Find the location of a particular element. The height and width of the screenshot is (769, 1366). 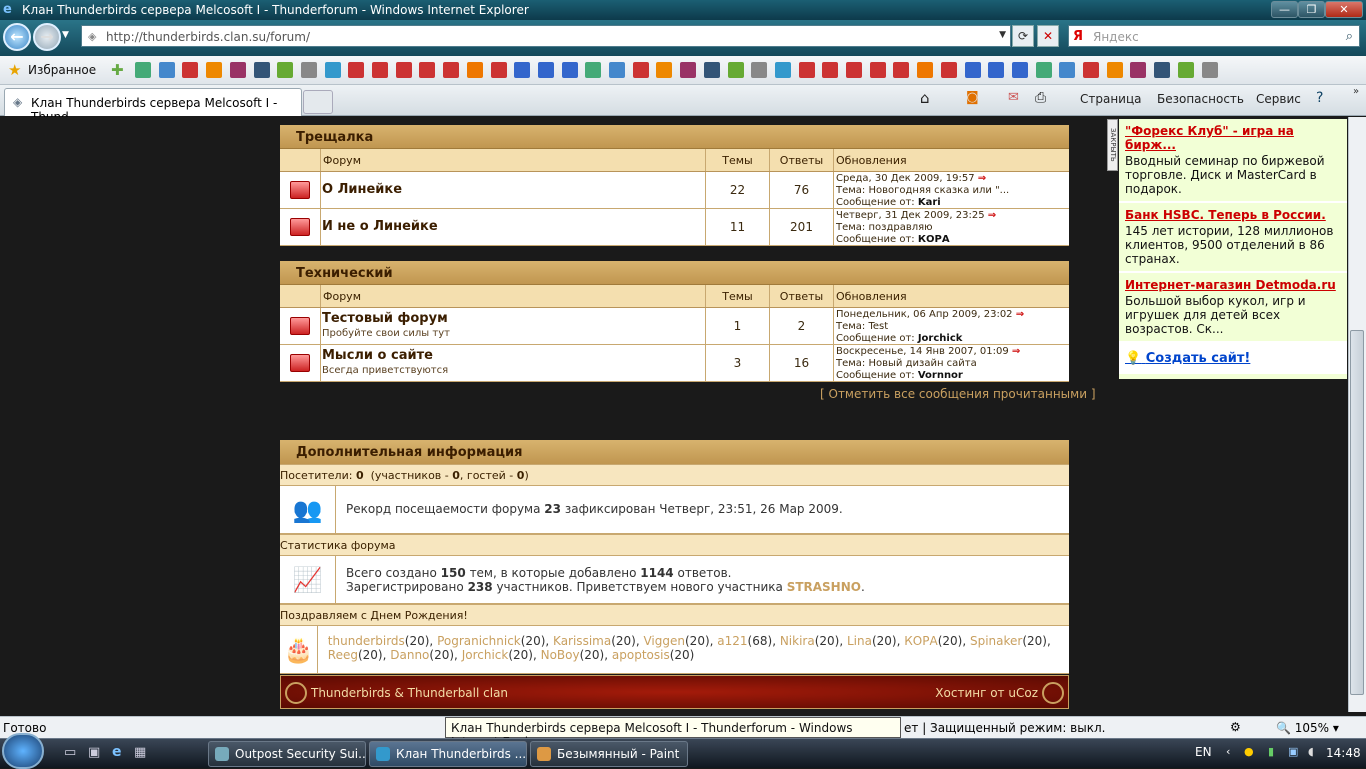

last-post-author: Vornnor is located at coordinates (940, 375).